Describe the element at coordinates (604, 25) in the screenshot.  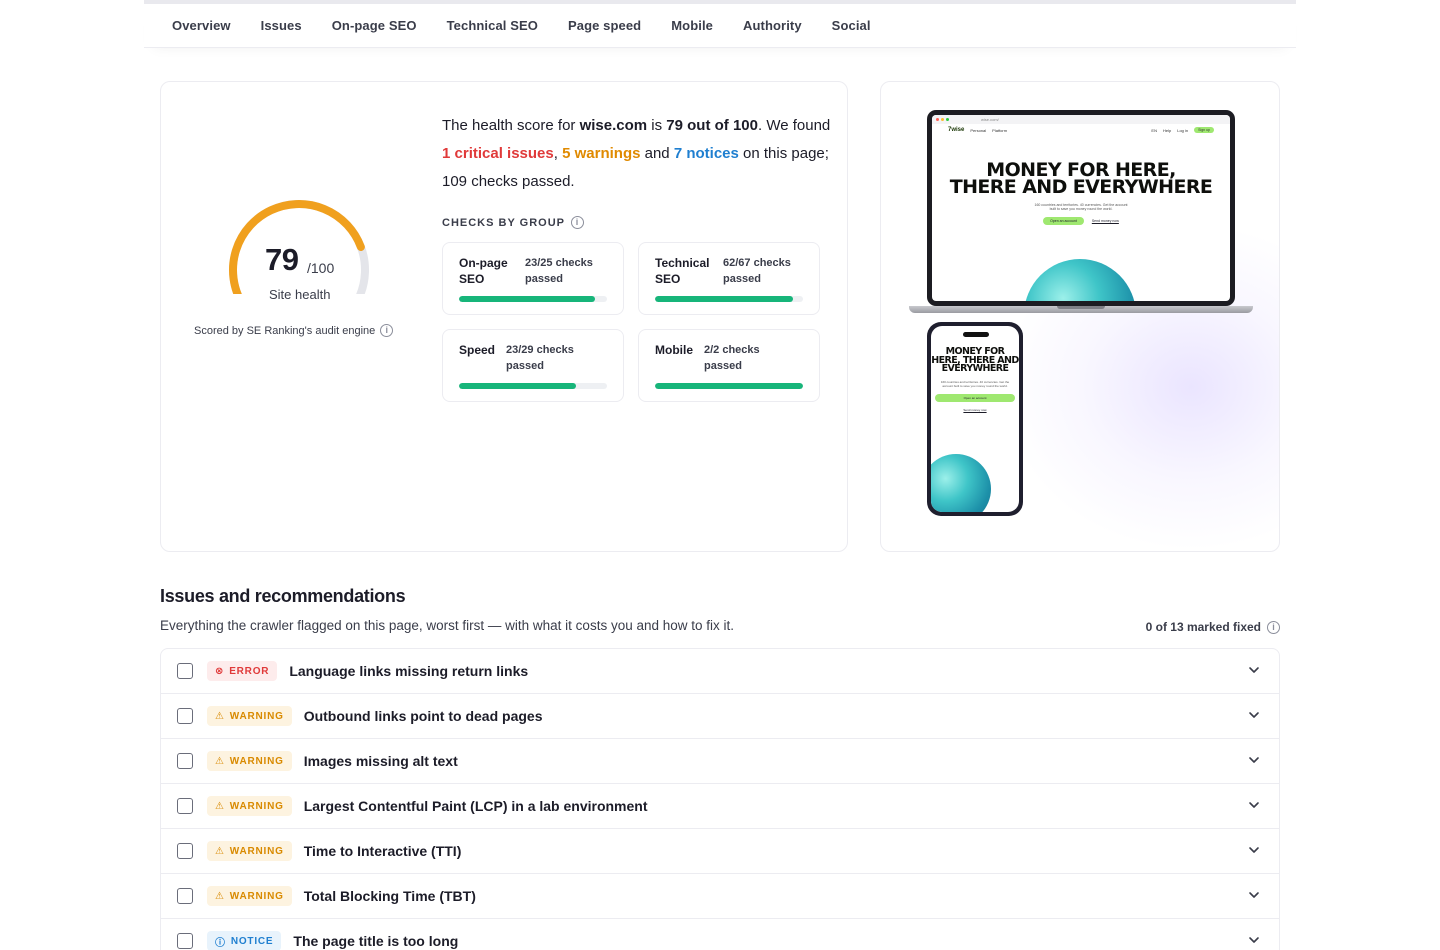
I see `nav-tab-page-speed: Page speed` at that location.